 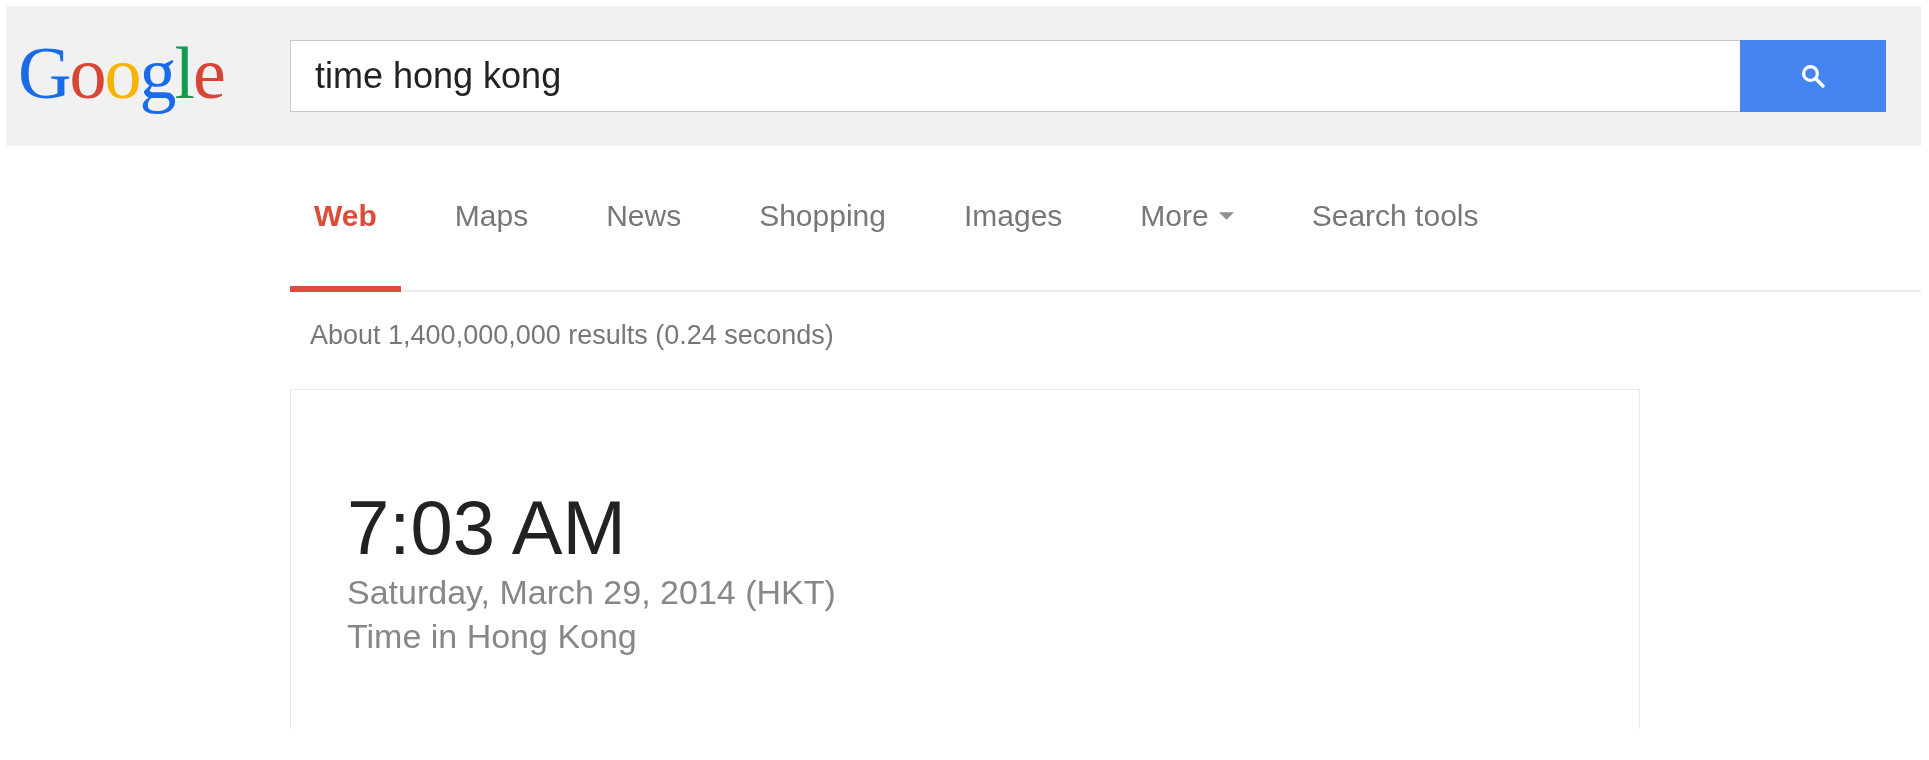 What do you see at coordinates (1226, 216) in the screenshot?
I see `caret-icon` at bounding box center [1226, 216].